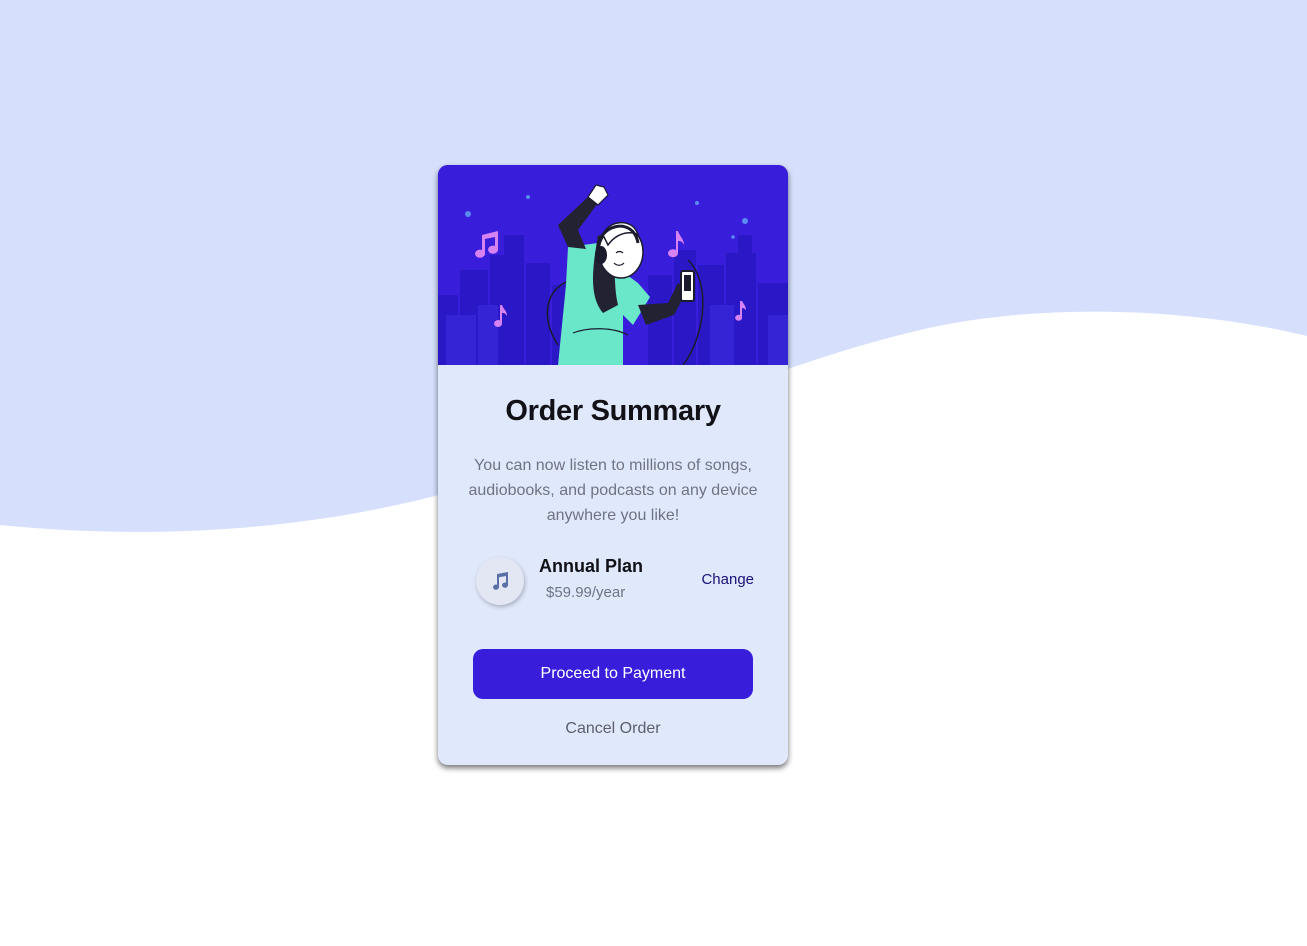  What do you see at coordinates (727, 579) in the screenshot?
I see `change-plan-link: Change` at bounding box center [727, 579].